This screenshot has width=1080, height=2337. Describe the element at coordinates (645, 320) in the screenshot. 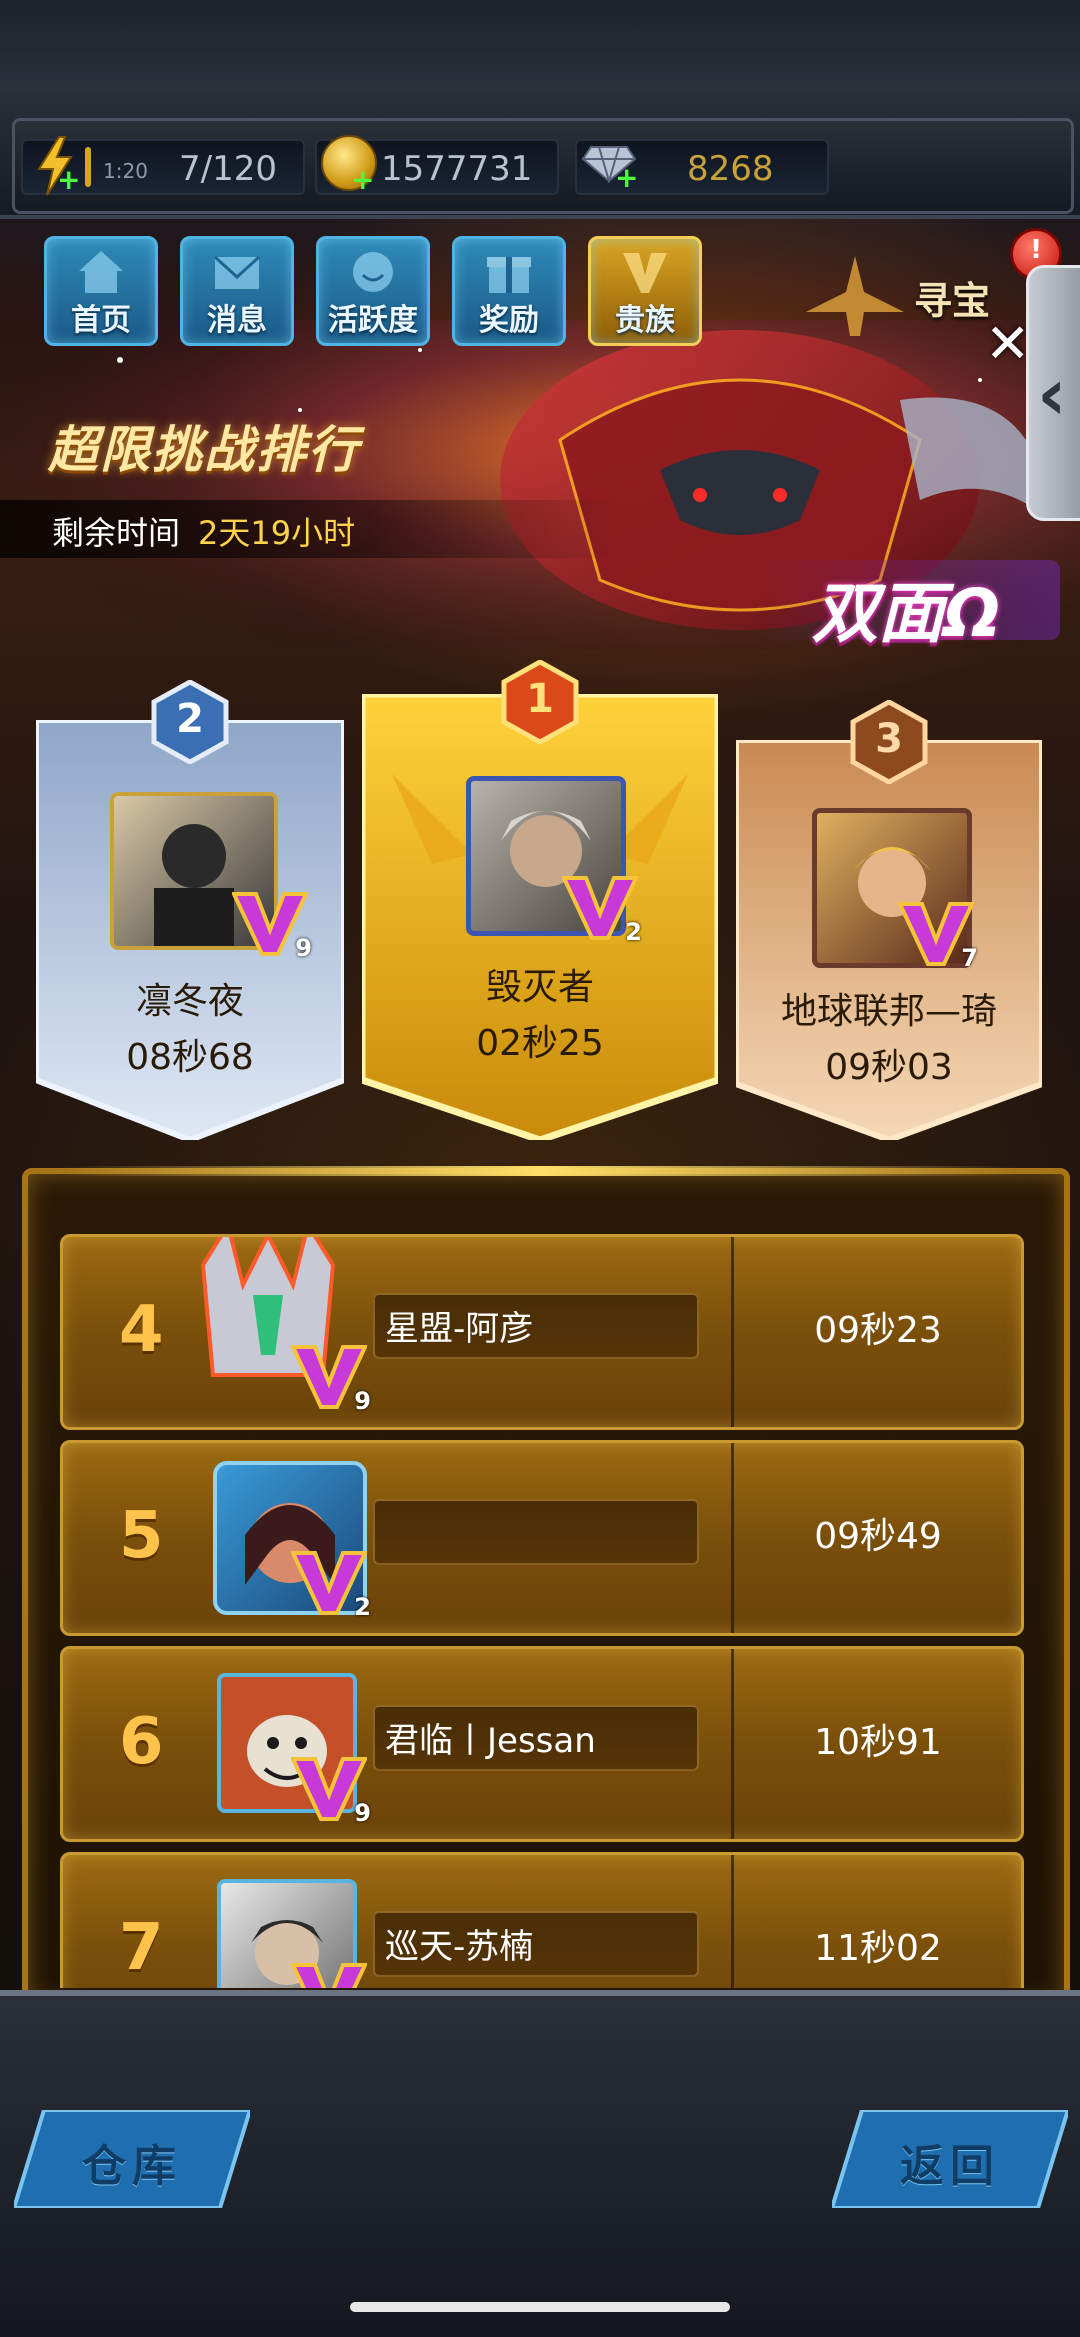

I see `nav-noble-label: 贵族` at that location.